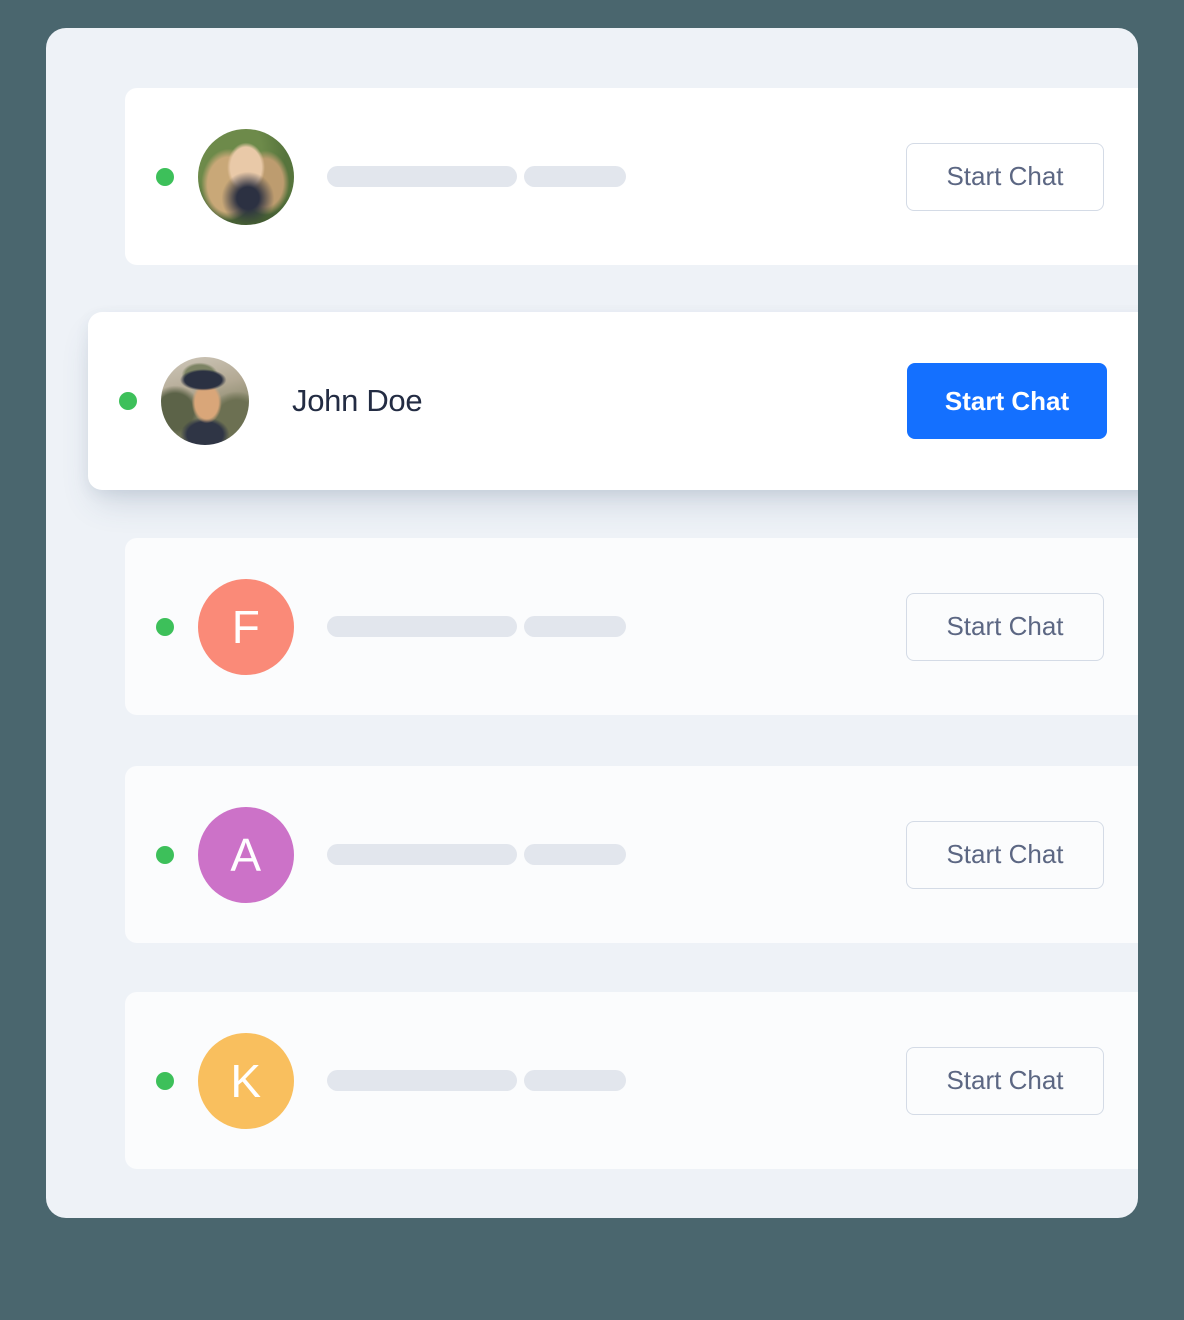  What do you see at coordinates (613, 401) in the screenshot?
I see `contact-list-item-active: John Doe Start Chat` at bounding box center [613, 401].